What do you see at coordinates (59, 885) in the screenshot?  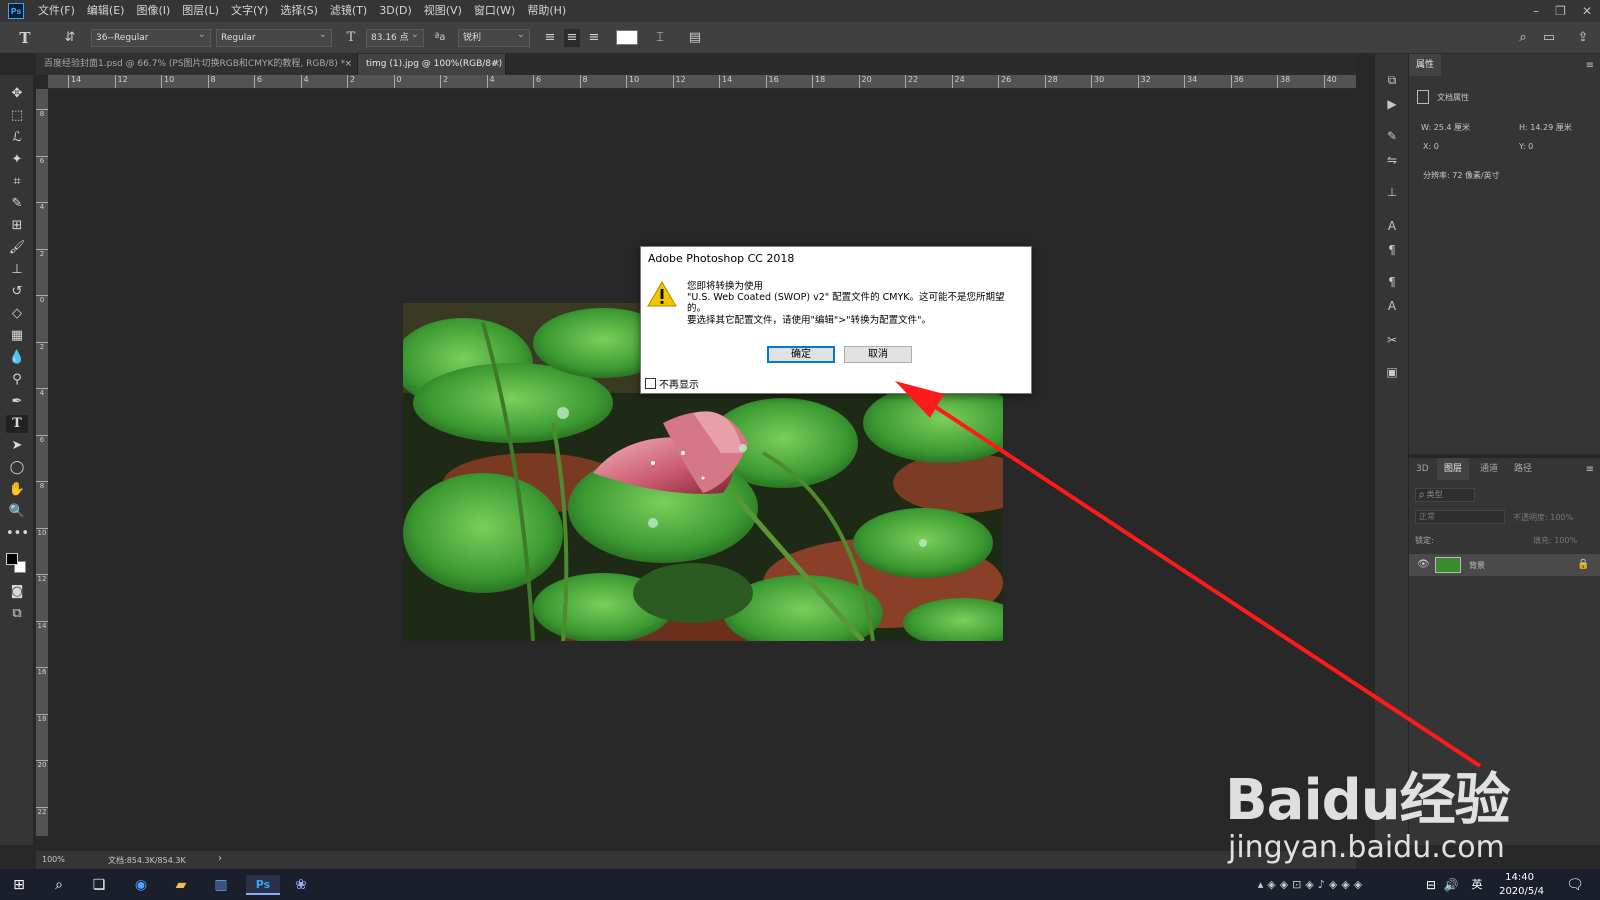 I see `search-icon: ⌕` at bounding box center [59, 885].